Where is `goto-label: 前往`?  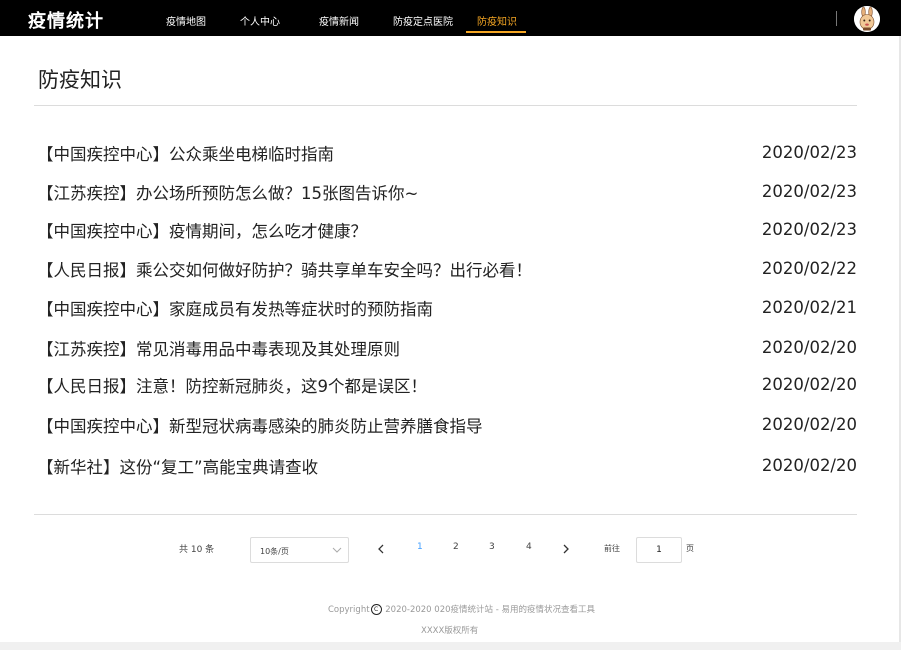 goto-label: 前往 is located at coordinates (612, 548).